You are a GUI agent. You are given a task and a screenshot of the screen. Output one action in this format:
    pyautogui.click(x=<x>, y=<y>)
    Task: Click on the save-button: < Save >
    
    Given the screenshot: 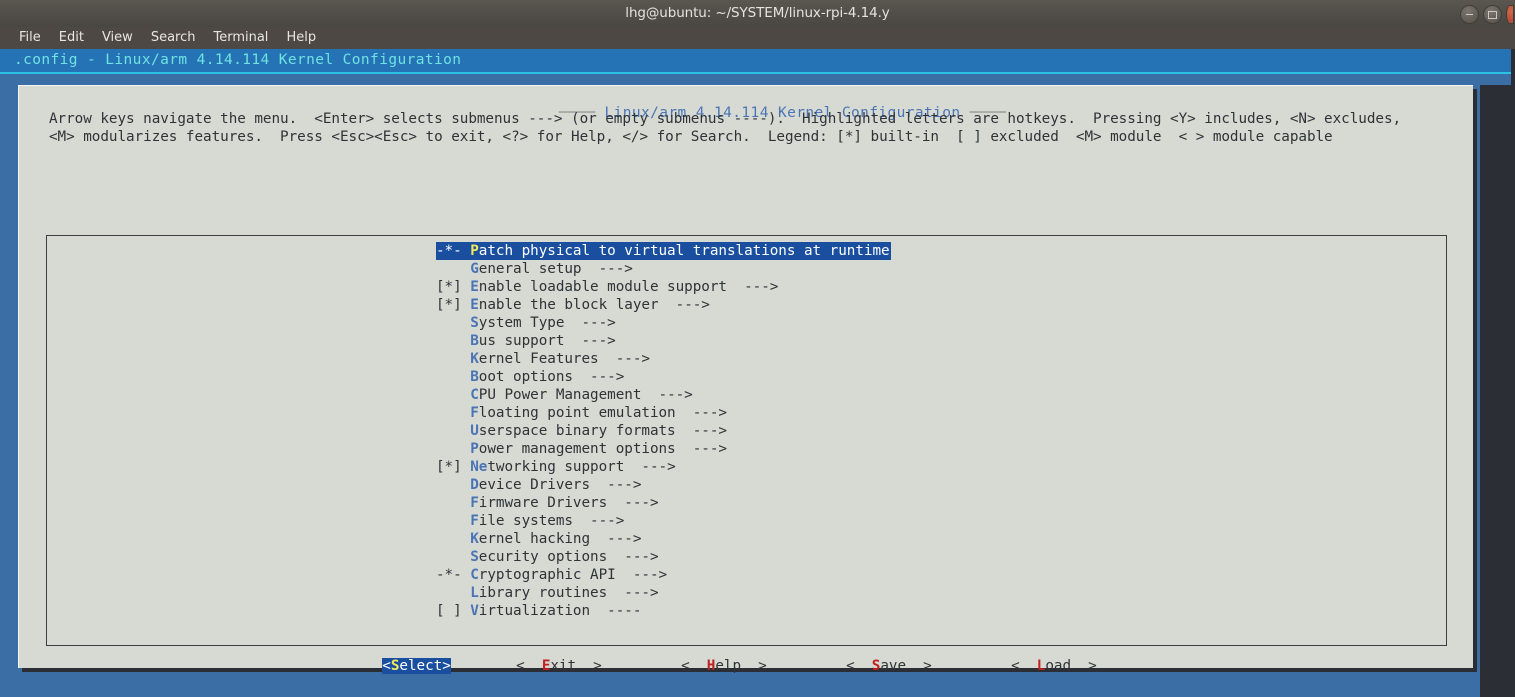 What is the action you would take?
    pyautogui.click(x=889, y=666)
    